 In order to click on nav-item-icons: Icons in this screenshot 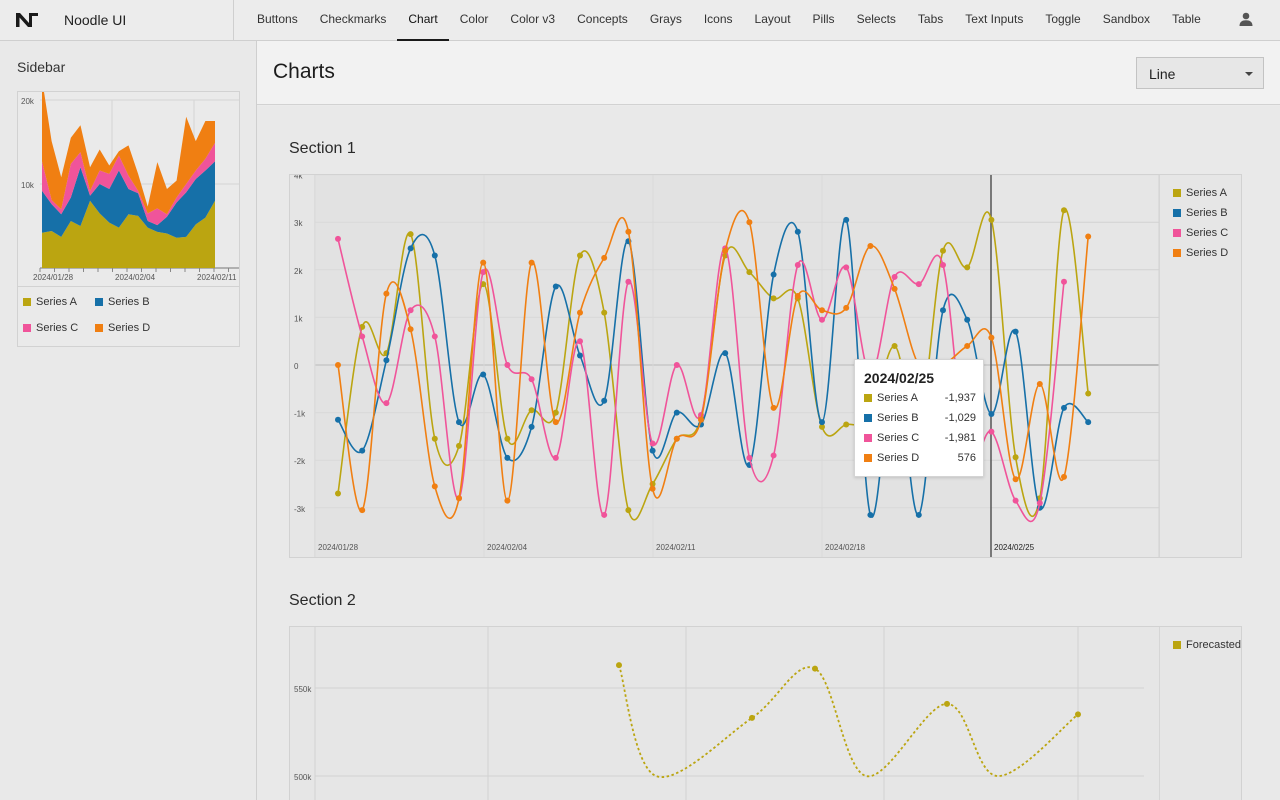, I will do `click(718, 20)`.